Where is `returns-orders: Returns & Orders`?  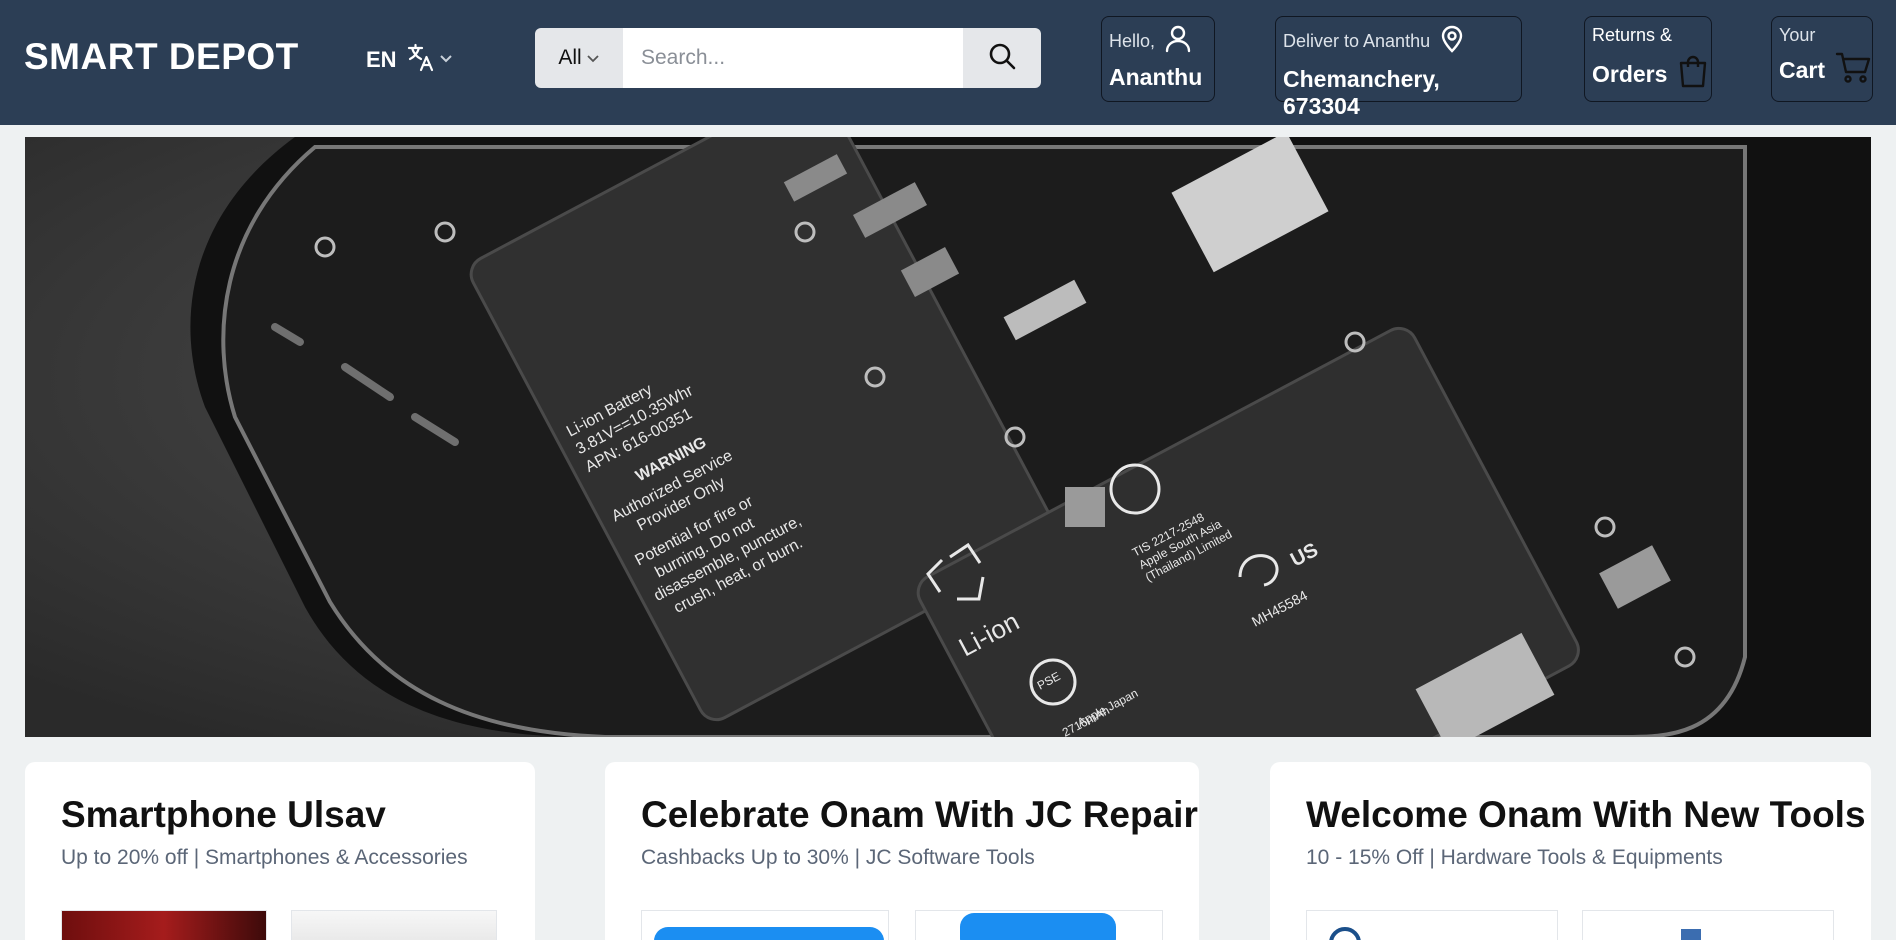
returns-orders: Returns & Orders is located at coordinates (1648, 59).